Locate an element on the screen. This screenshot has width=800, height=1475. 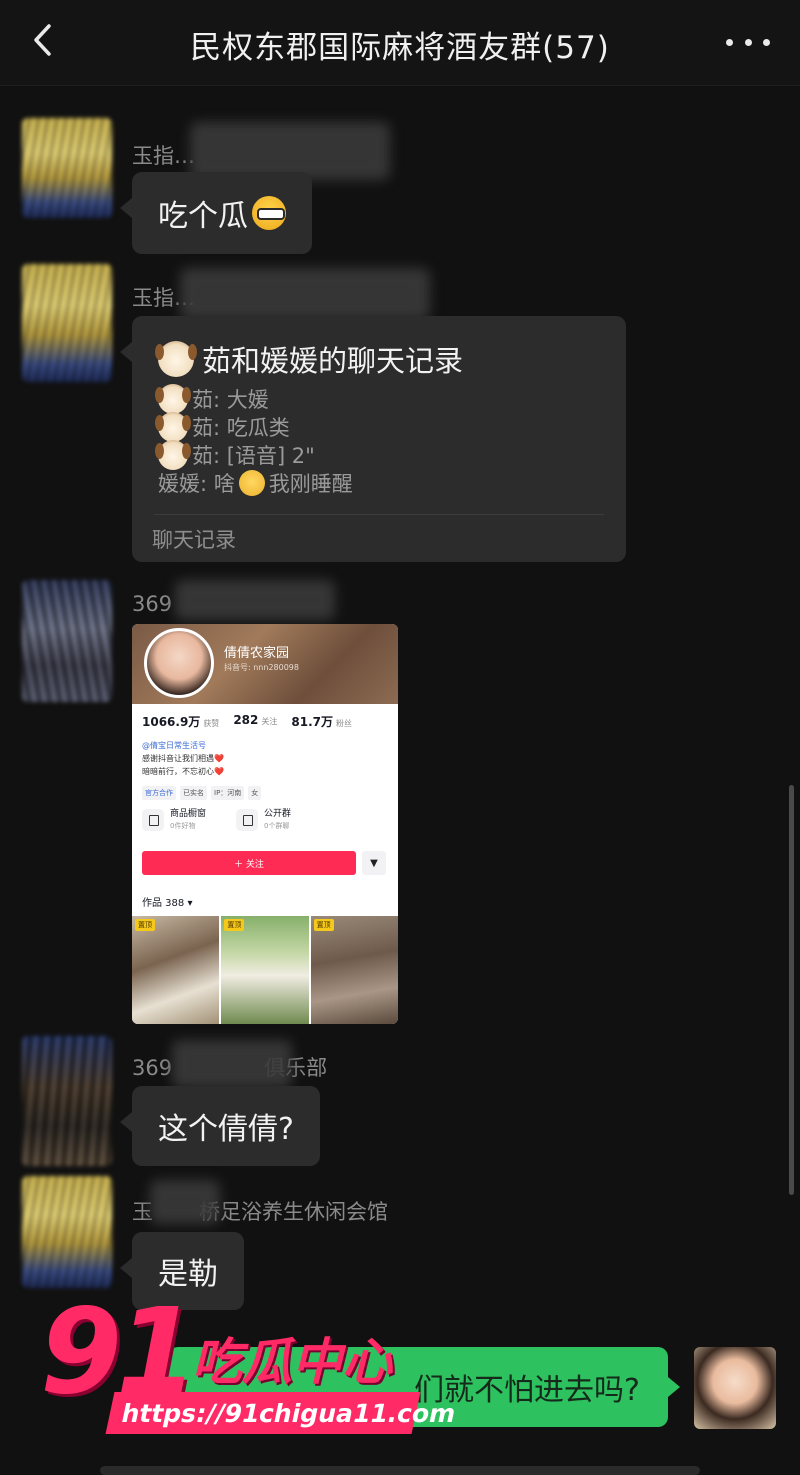
chevron-left-icon is located at coordinates (42, 40).